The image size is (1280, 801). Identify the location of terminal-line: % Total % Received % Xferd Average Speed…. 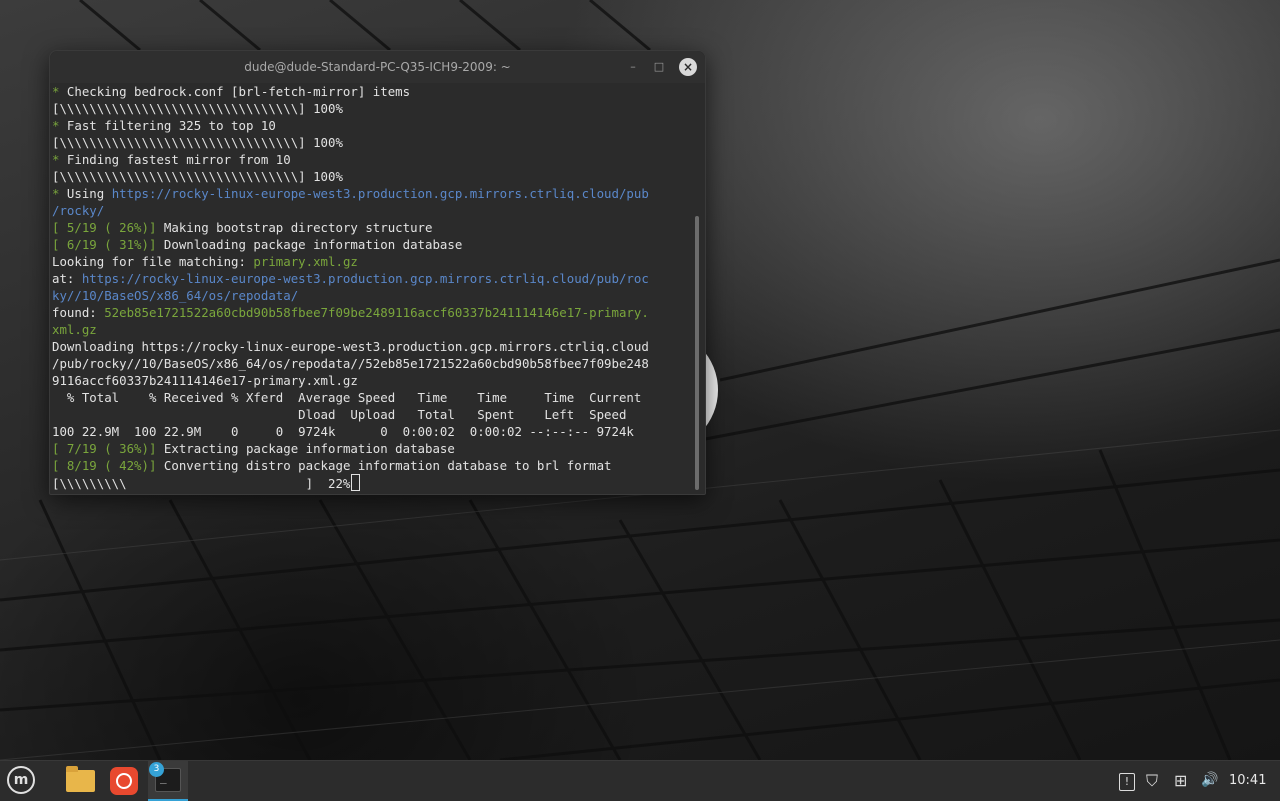
(372, 397).